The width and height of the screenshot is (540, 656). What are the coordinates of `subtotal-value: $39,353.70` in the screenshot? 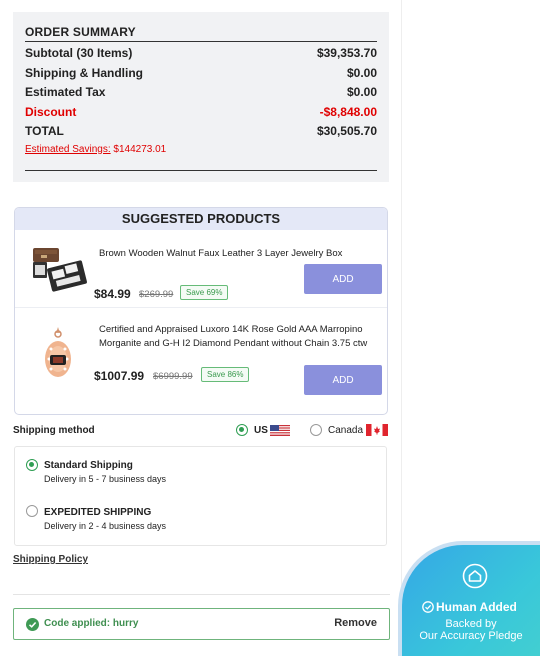 It's located at (346, 53).